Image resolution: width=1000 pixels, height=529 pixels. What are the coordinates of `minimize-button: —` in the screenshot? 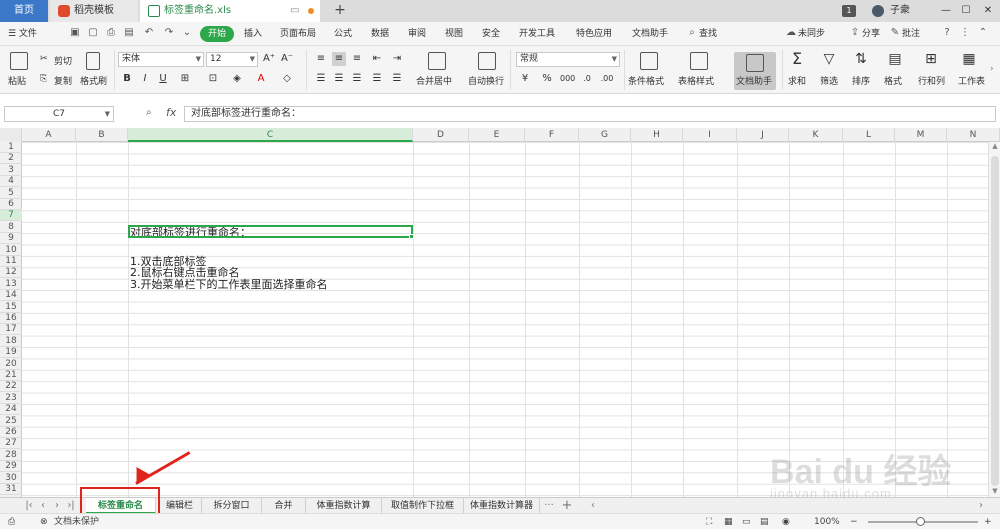 It's located at (946, 11).